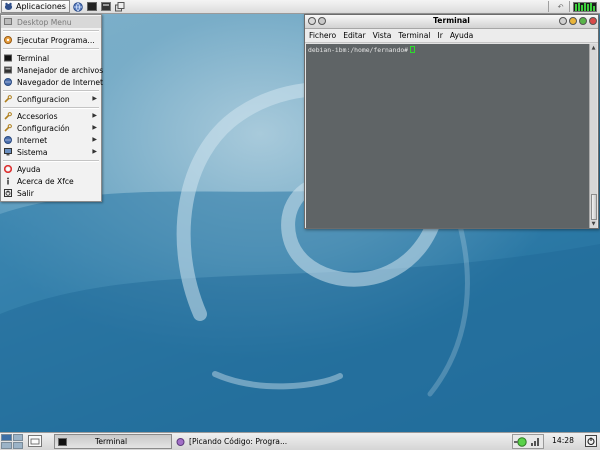 The height and width of the screenshot is (450, 600). I want to click on menu-item-label: Ayuda, so click(29, 169).